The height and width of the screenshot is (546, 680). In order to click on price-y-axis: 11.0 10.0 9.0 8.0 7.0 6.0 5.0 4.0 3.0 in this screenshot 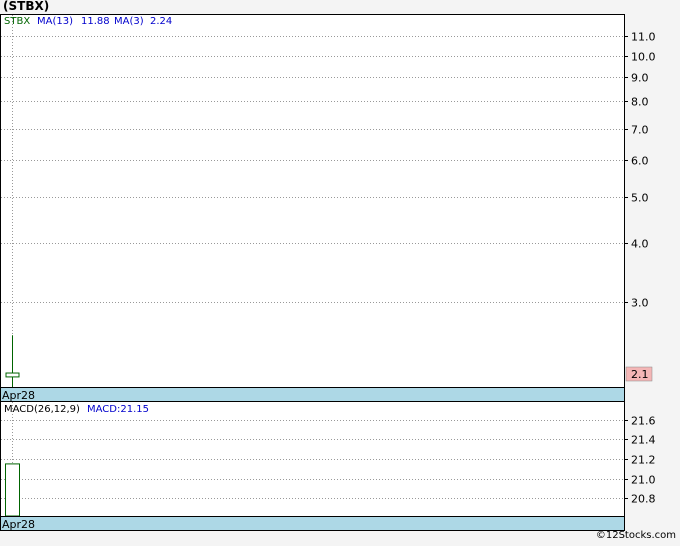, I will do `click(640, 170)`.